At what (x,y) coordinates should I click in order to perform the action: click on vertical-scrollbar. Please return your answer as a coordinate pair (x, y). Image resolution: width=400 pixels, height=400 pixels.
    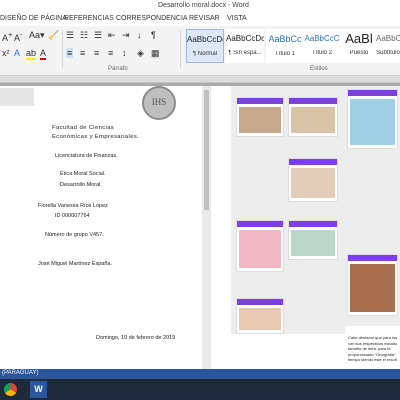
    Looking at the image, I should click on (206, 227).